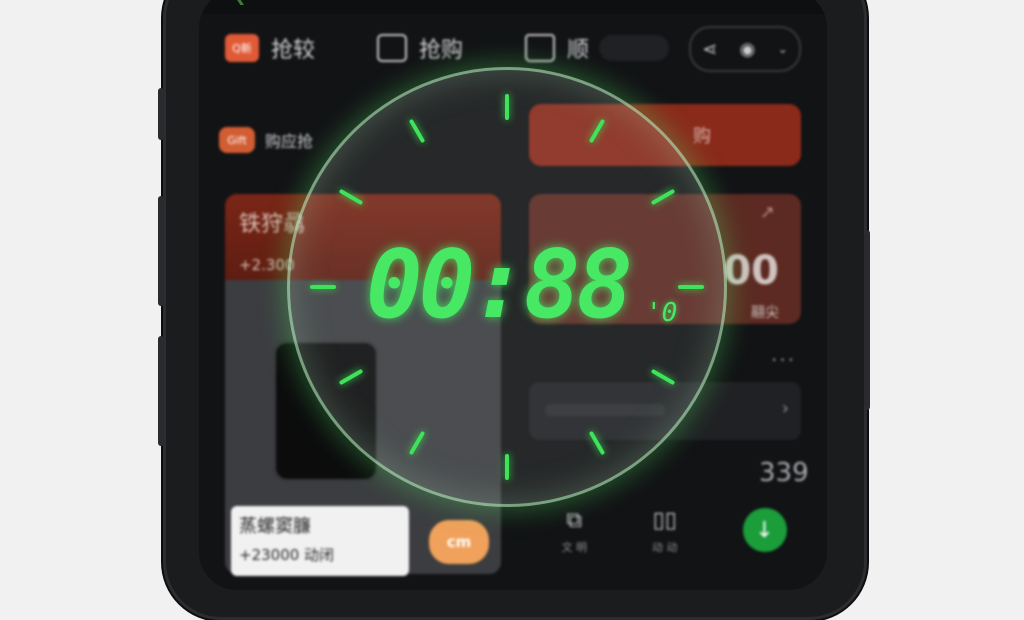 This screenshot has width=1024, height=620. What do you see at coordinates (161, 251) in the screenshot?
I see `volume-up-button` at bounding box center [161, 251].